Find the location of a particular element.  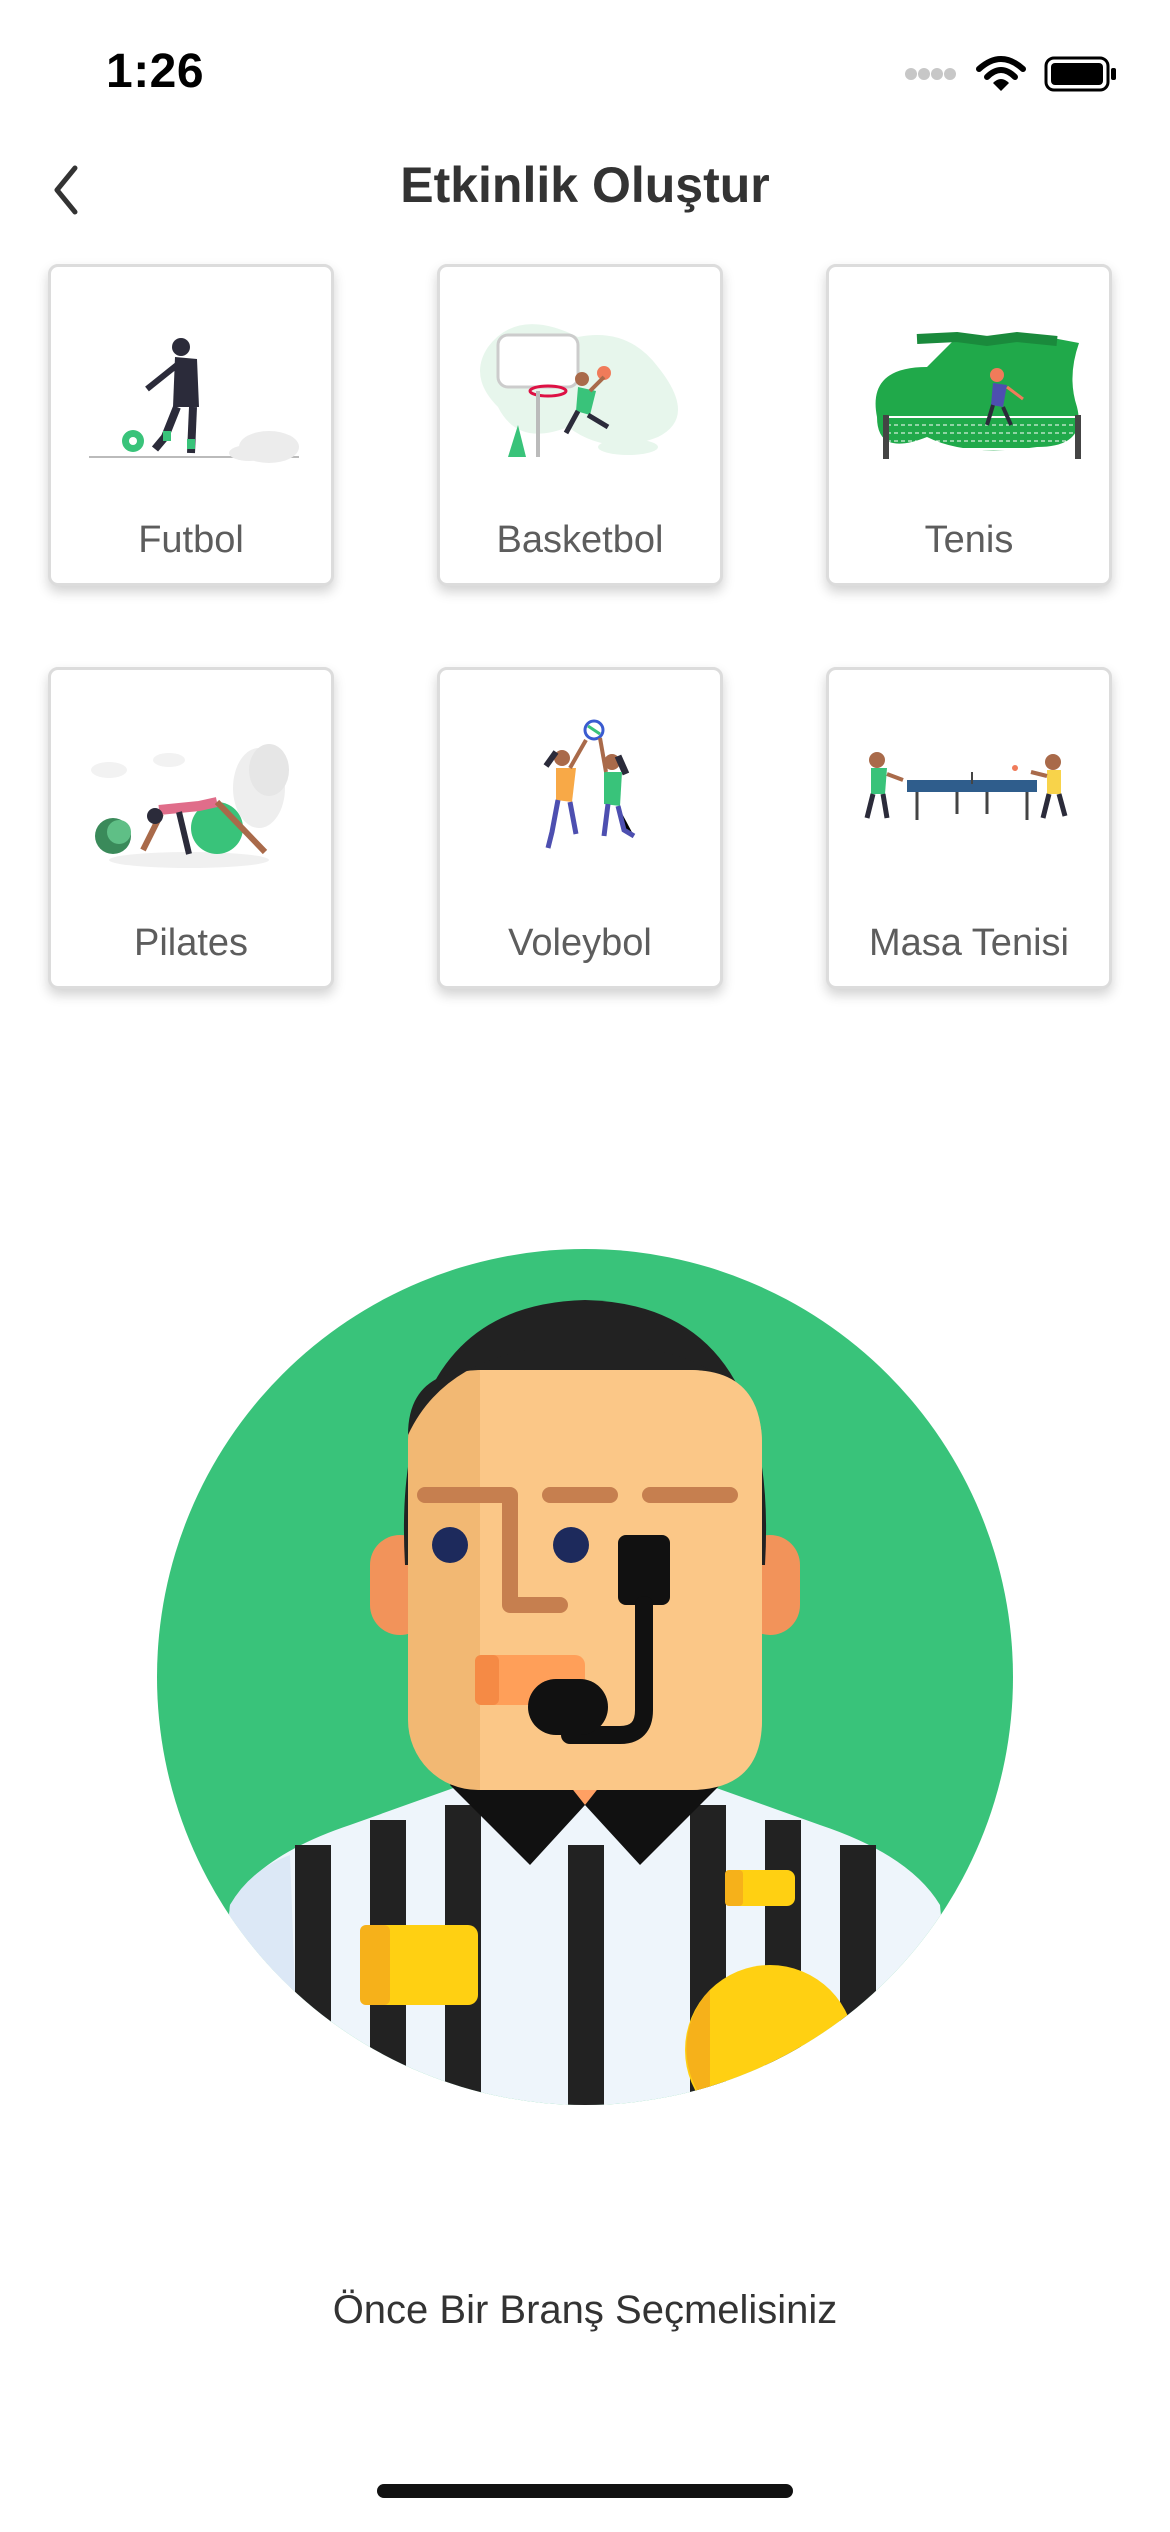

select-branch-message: Önce Bir Branş Seçmelisiniz is located at coordinates (585, 2310).